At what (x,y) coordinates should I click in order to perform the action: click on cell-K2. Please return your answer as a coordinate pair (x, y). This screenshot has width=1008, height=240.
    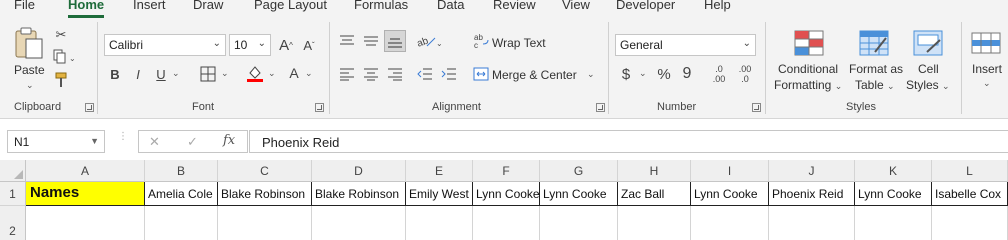
    Looking at the image, I should click on (893, 223).